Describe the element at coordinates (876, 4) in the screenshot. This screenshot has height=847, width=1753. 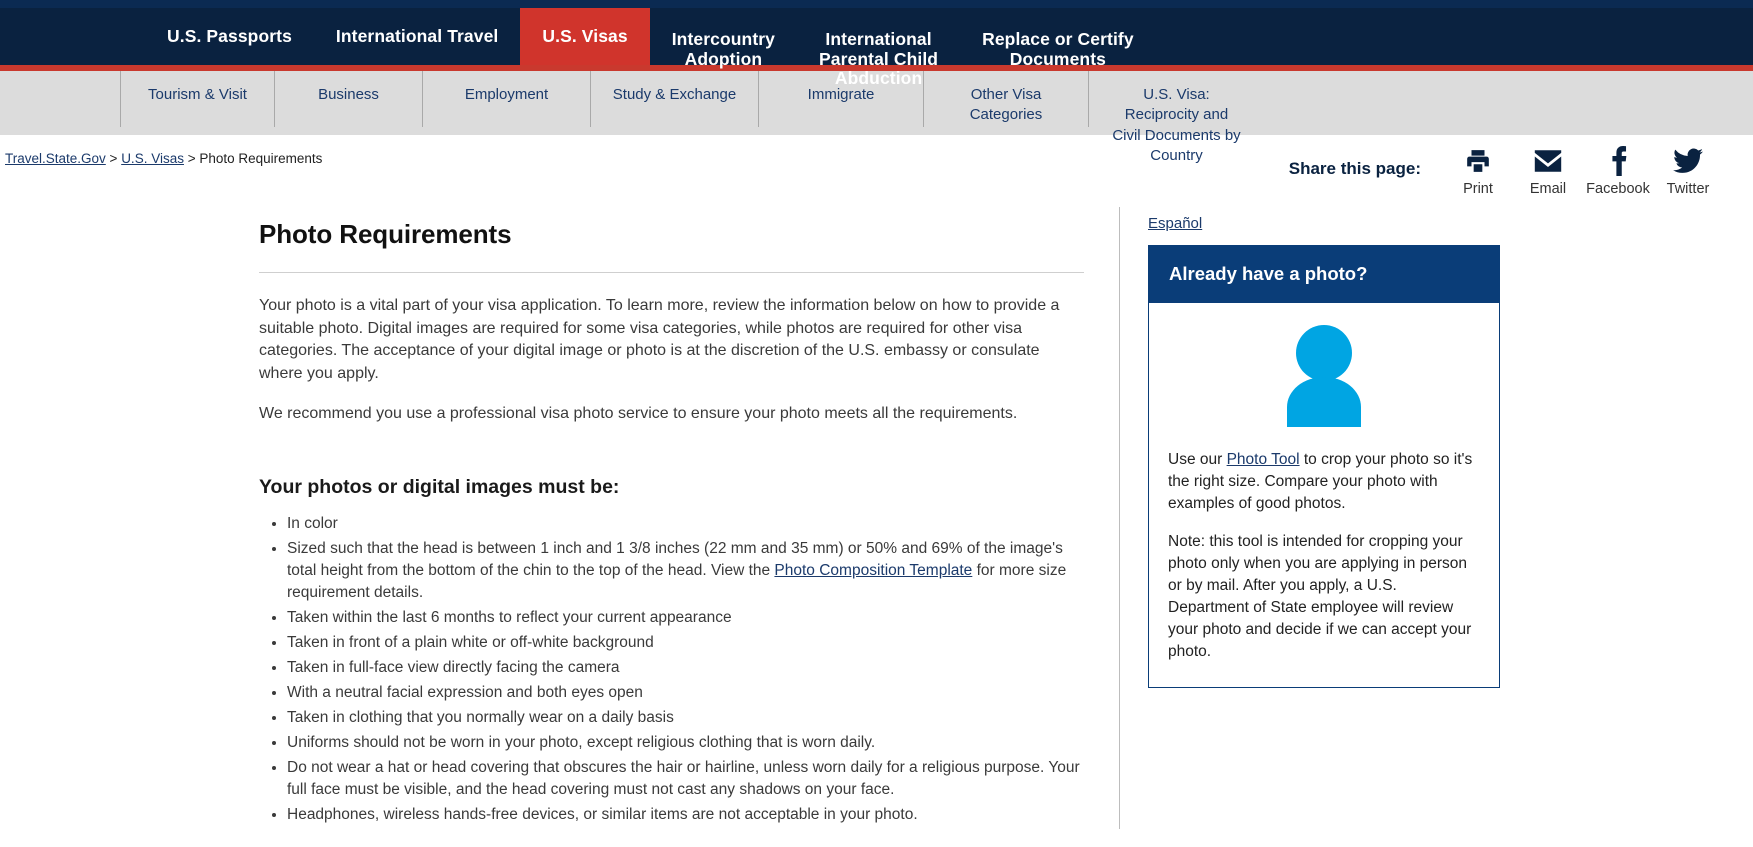
I see `top-accent-strip` at that location.